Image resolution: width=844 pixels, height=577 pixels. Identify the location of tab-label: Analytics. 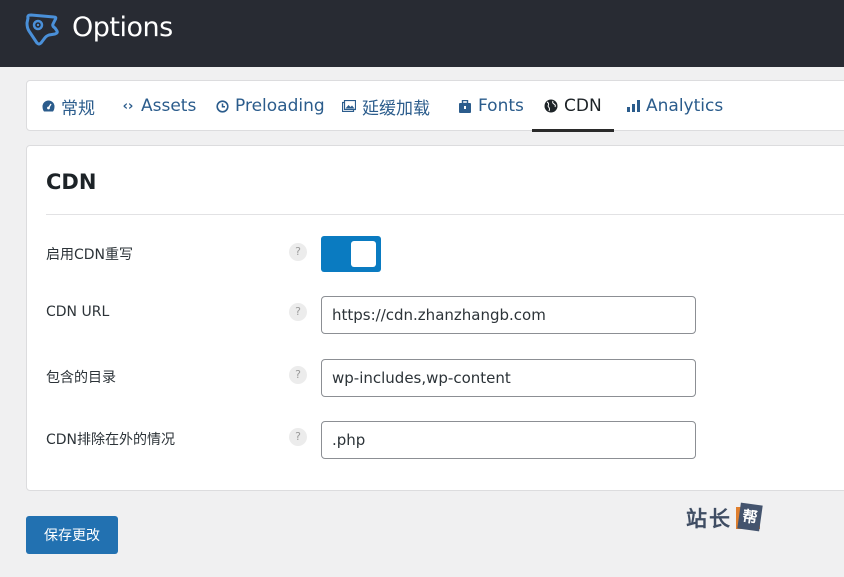
(685, 106).